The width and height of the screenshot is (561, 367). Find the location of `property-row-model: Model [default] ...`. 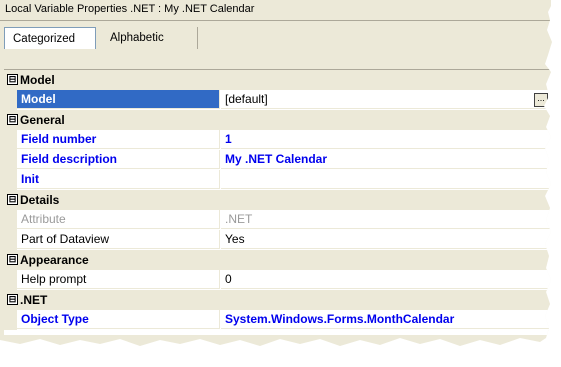

property-row-model: Model [default] ... is located at coordinates (278, 100).